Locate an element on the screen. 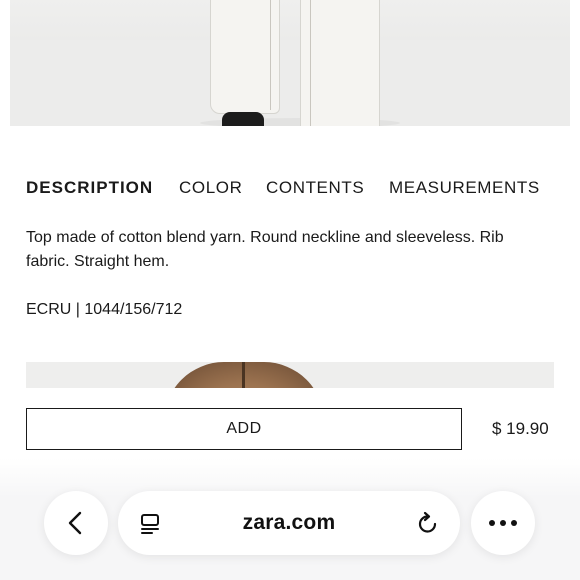  tab-contents: CONTENTS is located at coordinates (315, 188).